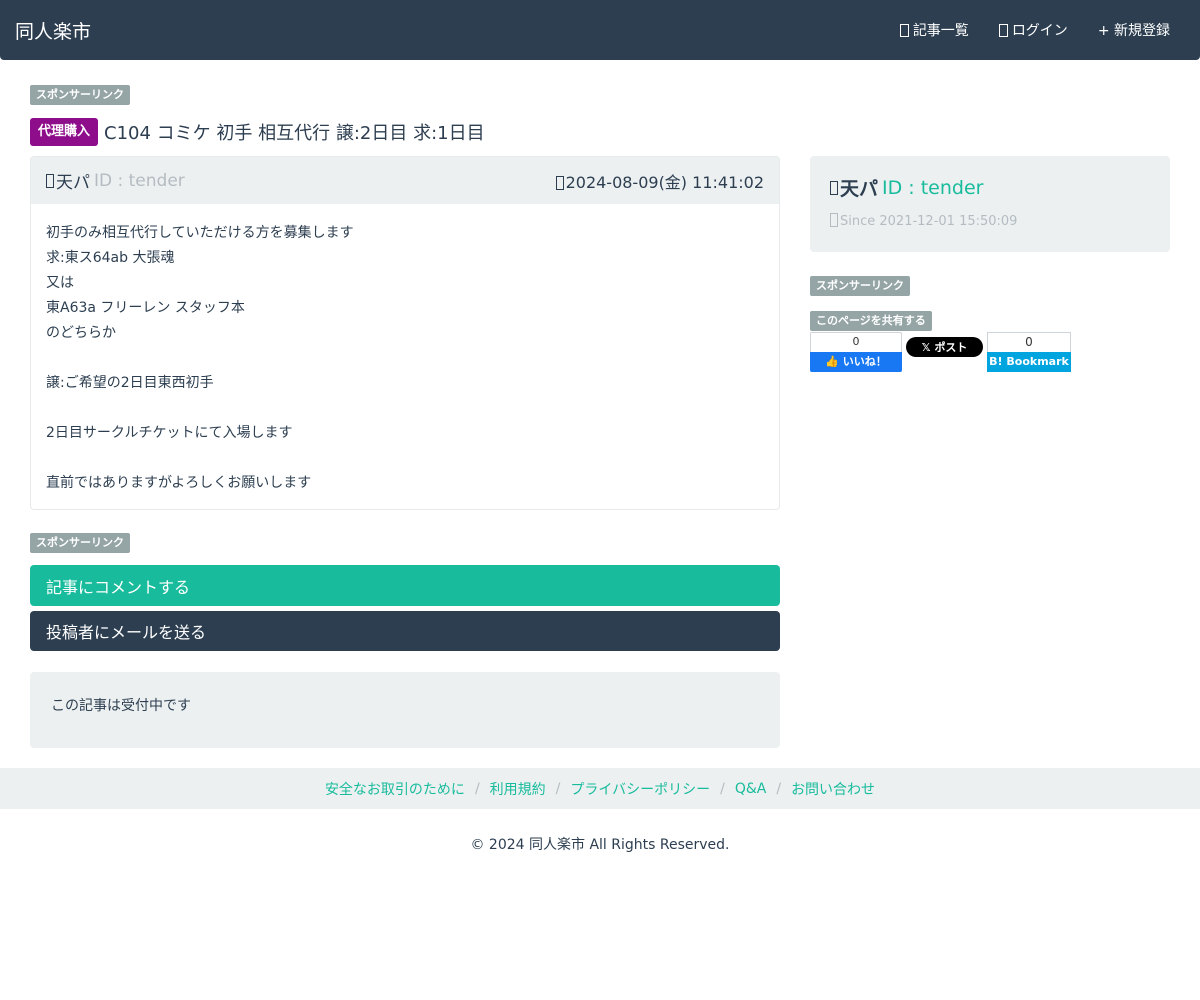  What do you see at coordinates (53, 30) in the screenshot?
I see `site-brand: 同人楽市` at bounding box center [53, 30].